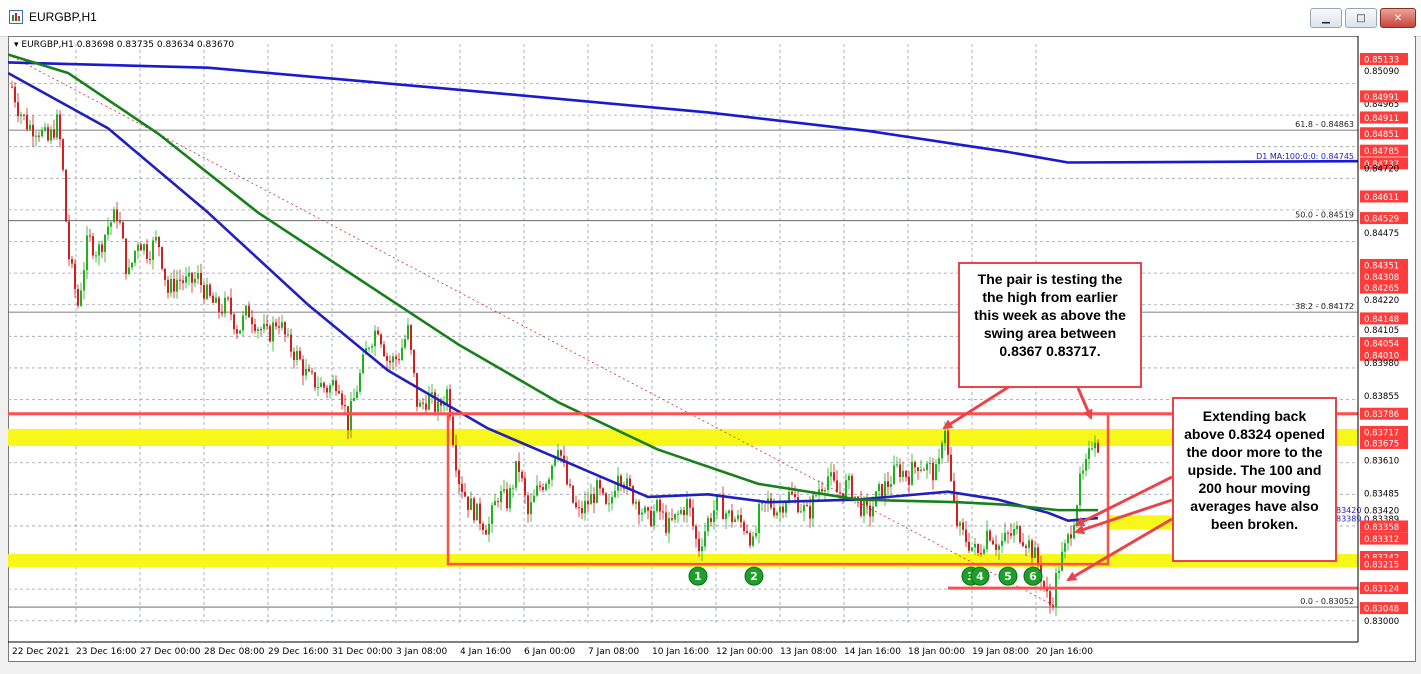 The height and width of the screenshot is (674, 1421). What do you see at coordinates (1381, 98) in the screenshot?
I see `price-axis-label: 0.84991` at bounding box center [1381, 98].